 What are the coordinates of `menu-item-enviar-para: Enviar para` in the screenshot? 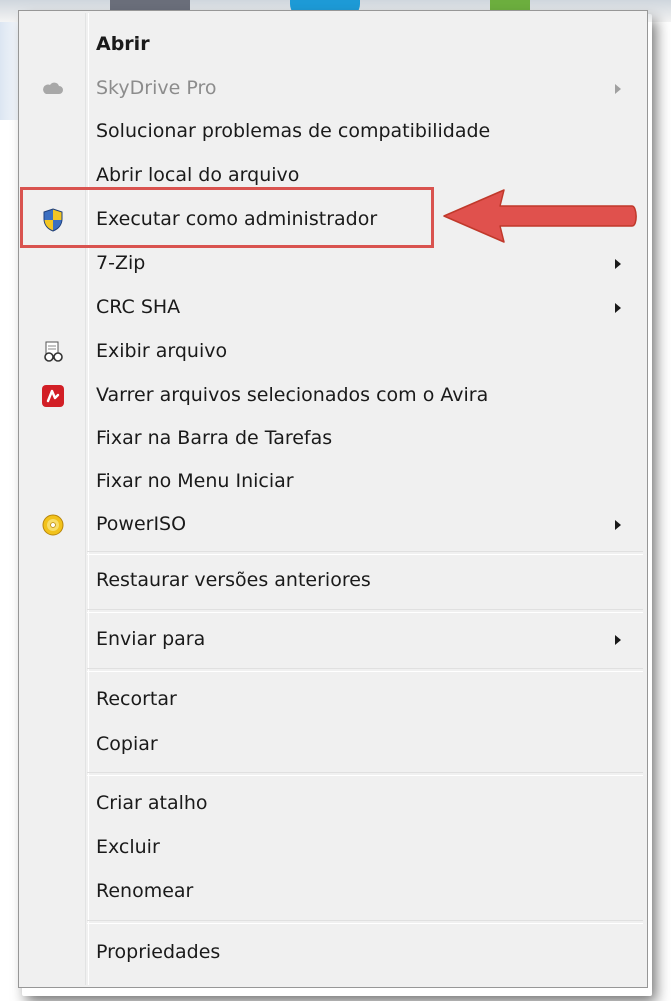 It's located at (333, 640).